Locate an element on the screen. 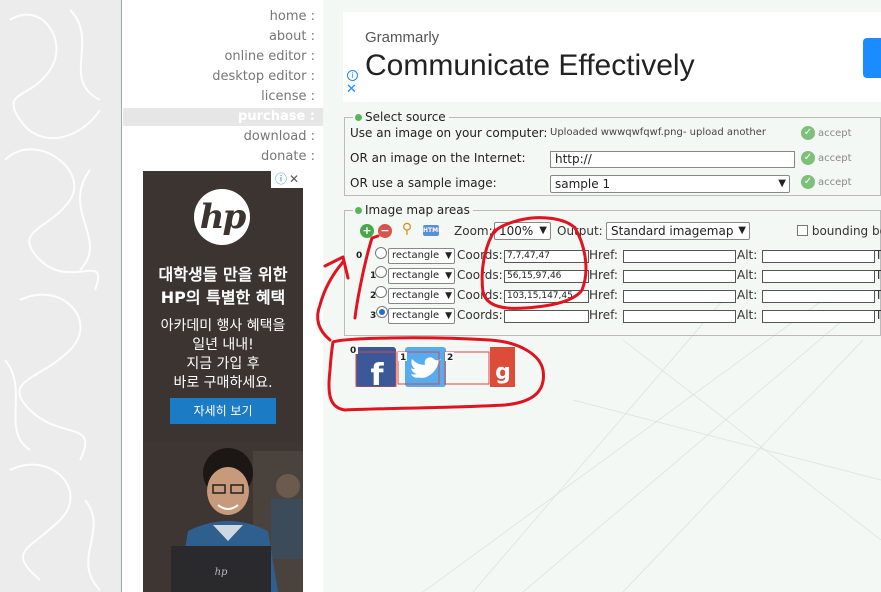  bounding-box-checkbox is located at coordinates (802, 230).